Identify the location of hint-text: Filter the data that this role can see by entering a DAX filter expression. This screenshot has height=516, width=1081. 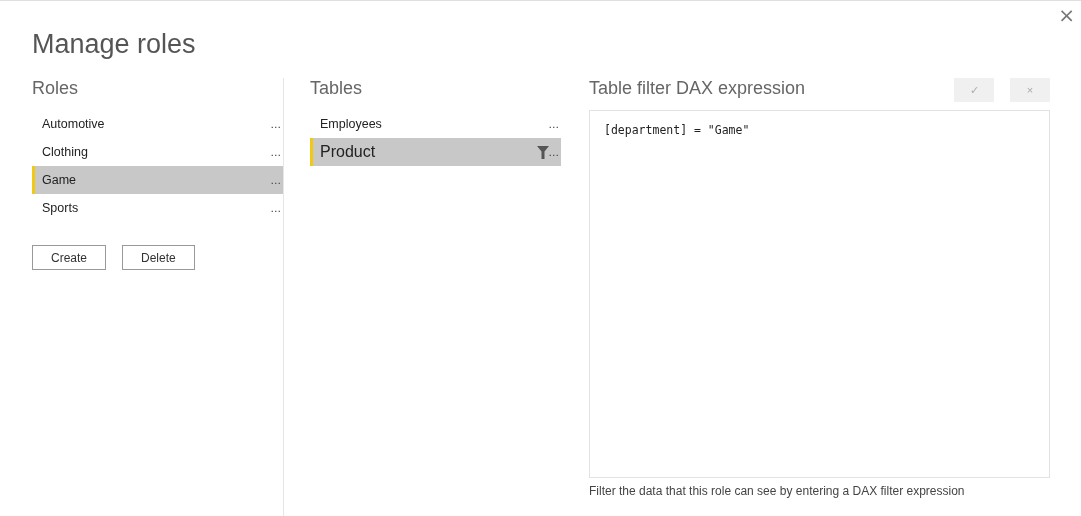
(777, 491).